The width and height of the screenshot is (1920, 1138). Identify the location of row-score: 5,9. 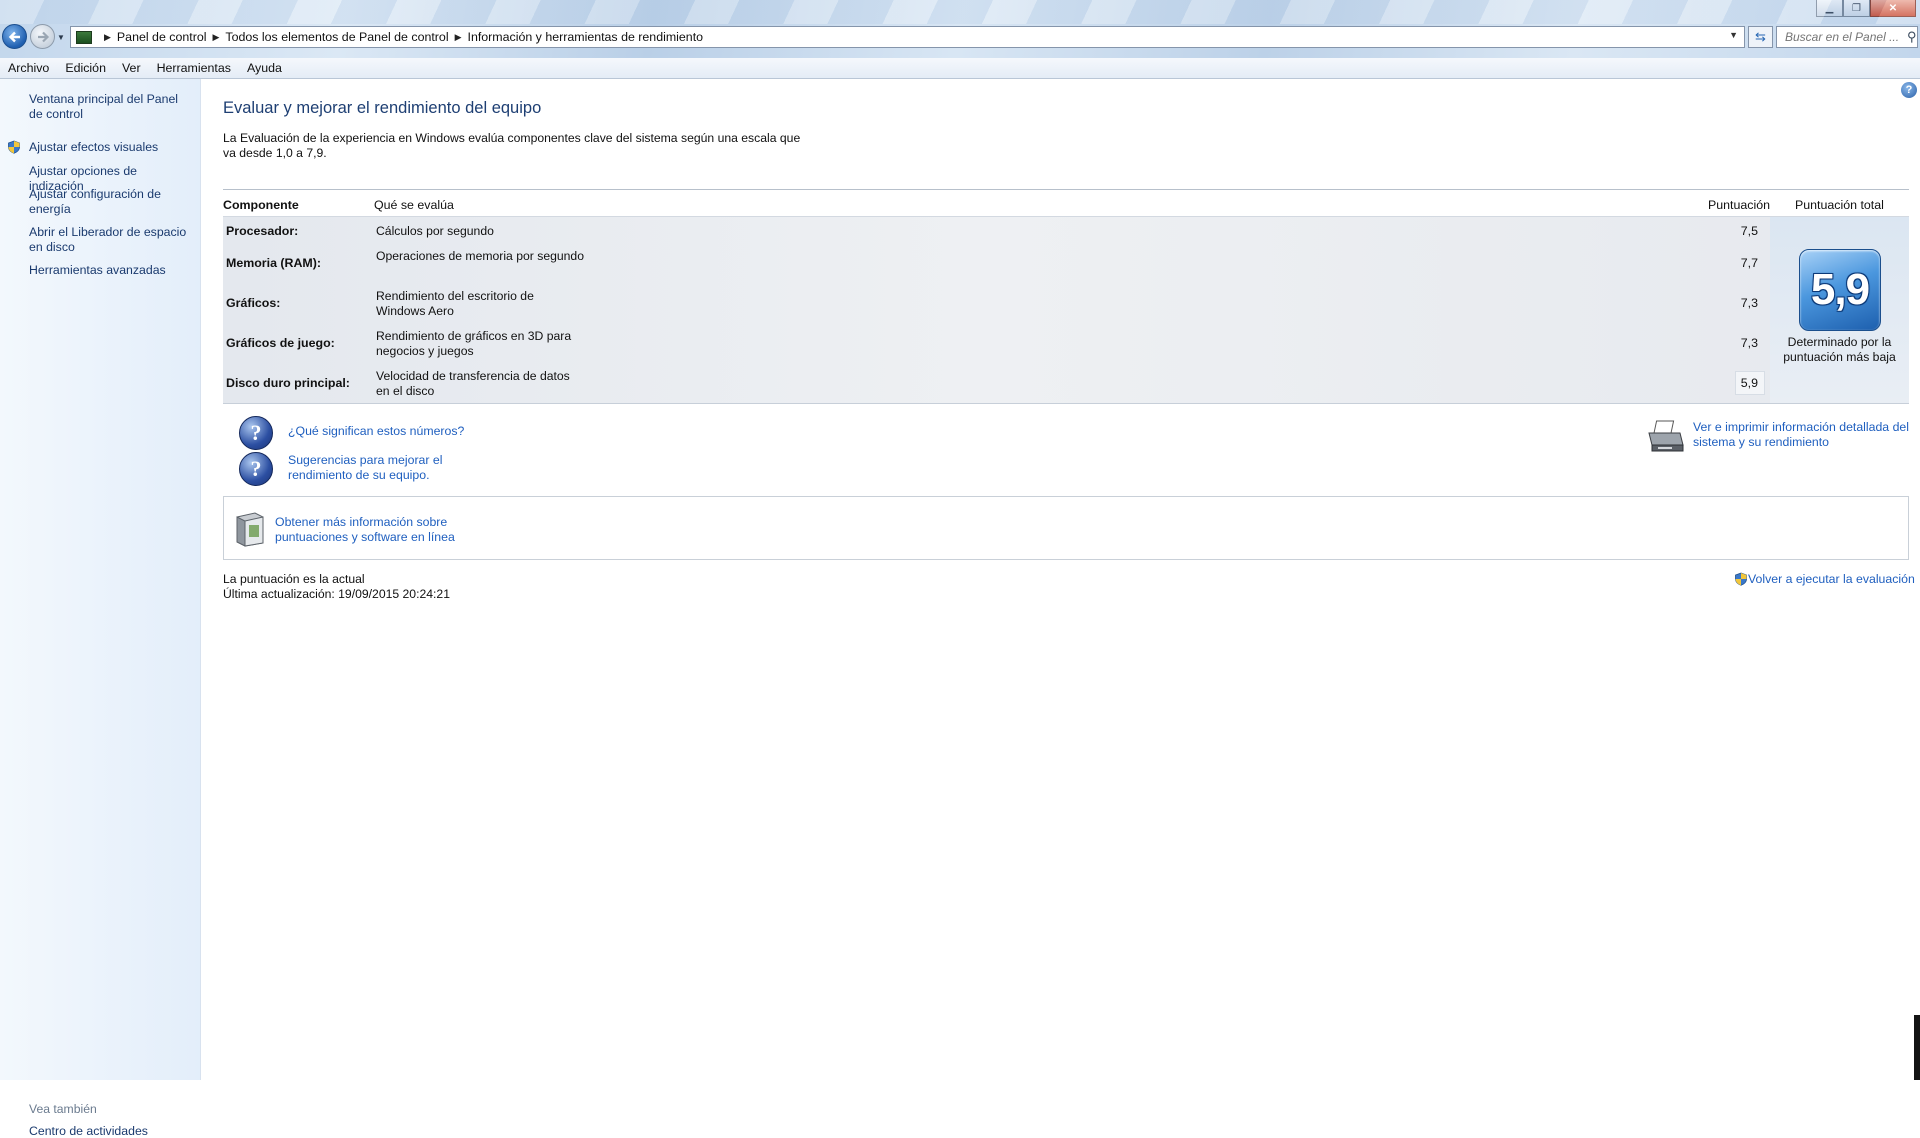
(1749, 383).